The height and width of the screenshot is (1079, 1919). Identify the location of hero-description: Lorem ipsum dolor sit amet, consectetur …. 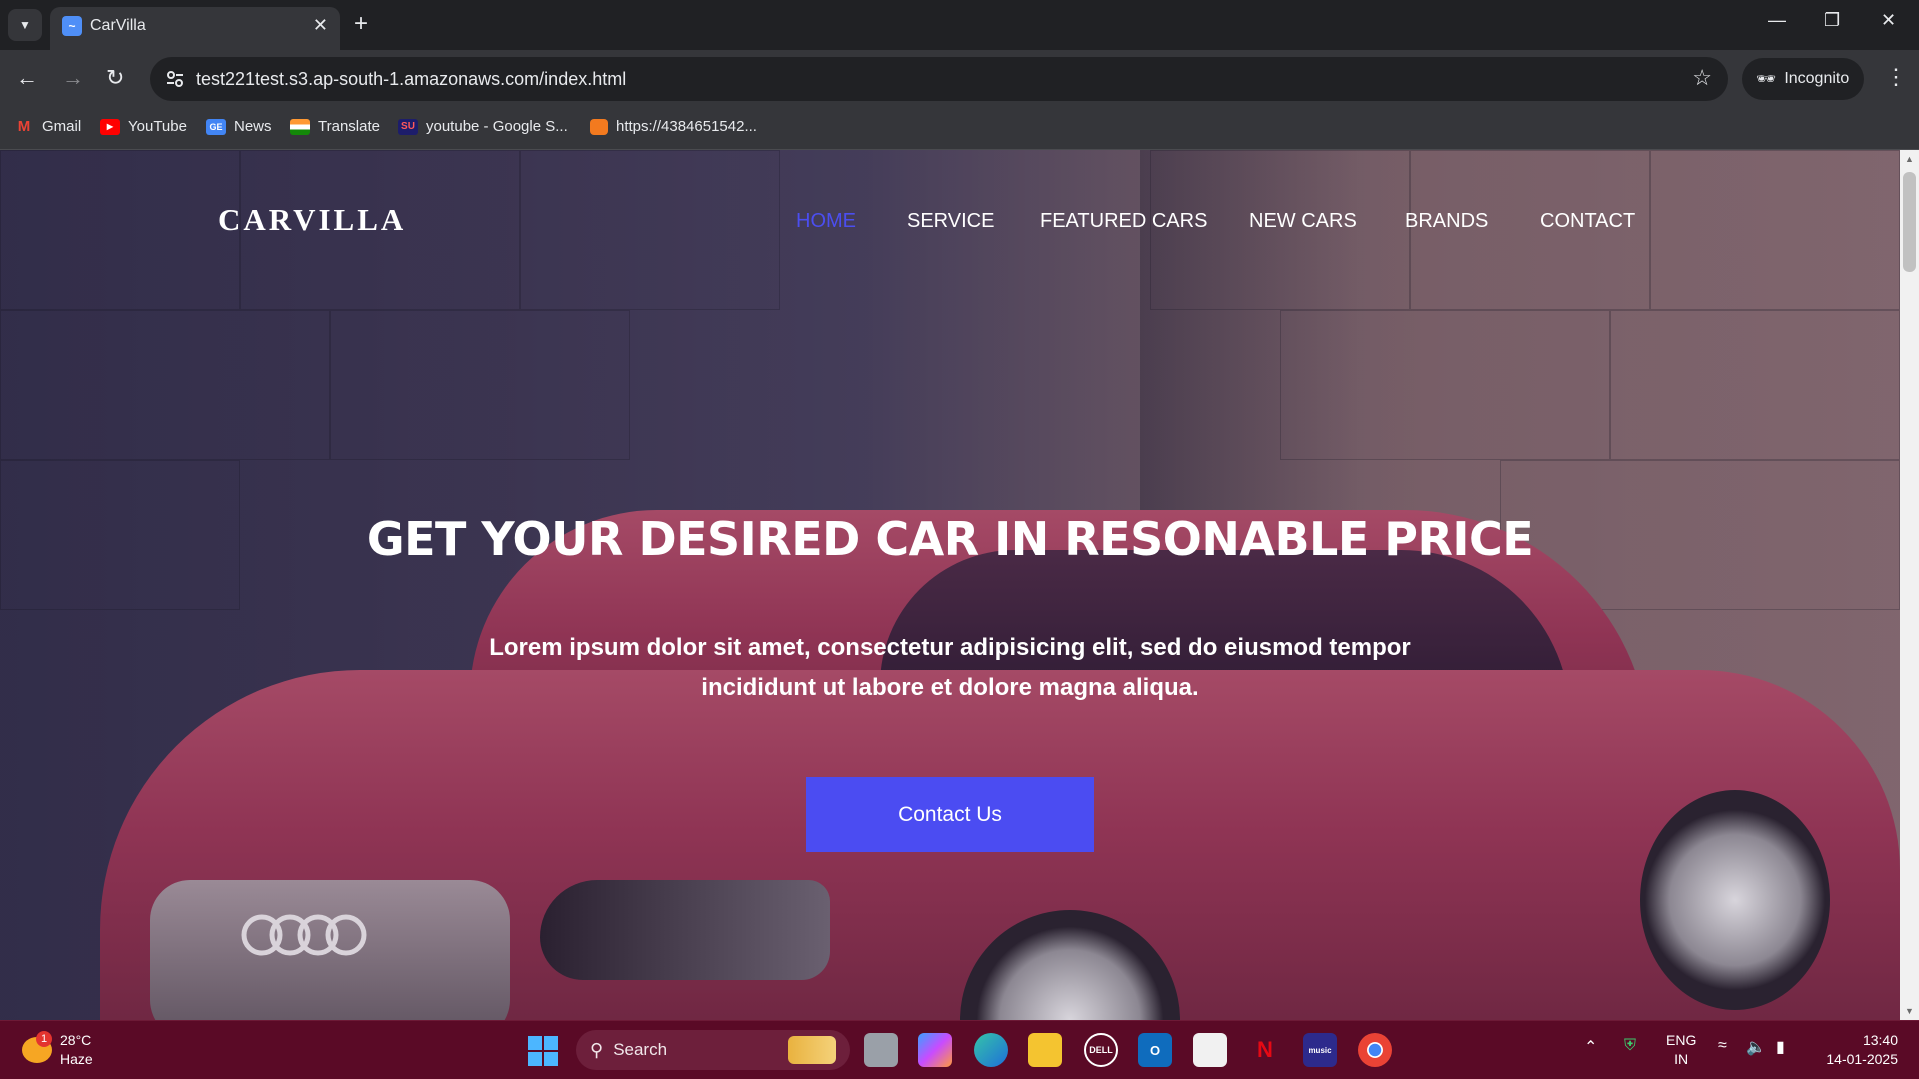
(950, 668).